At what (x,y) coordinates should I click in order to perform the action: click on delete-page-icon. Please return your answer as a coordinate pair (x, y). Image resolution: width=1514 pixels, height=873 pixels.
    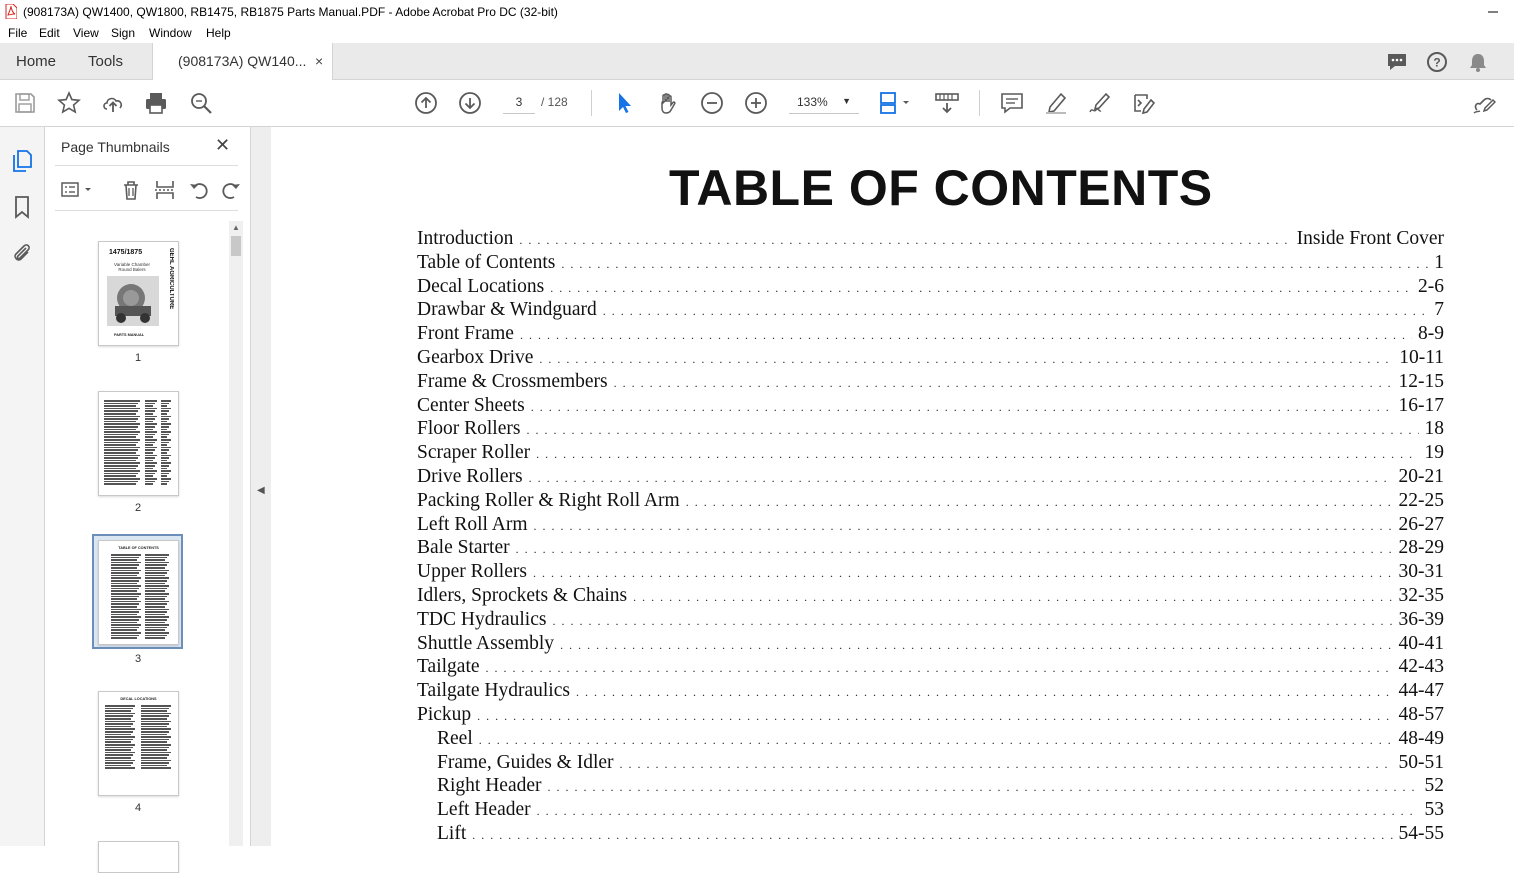
    Looking at the image, I should click on (131, 190).